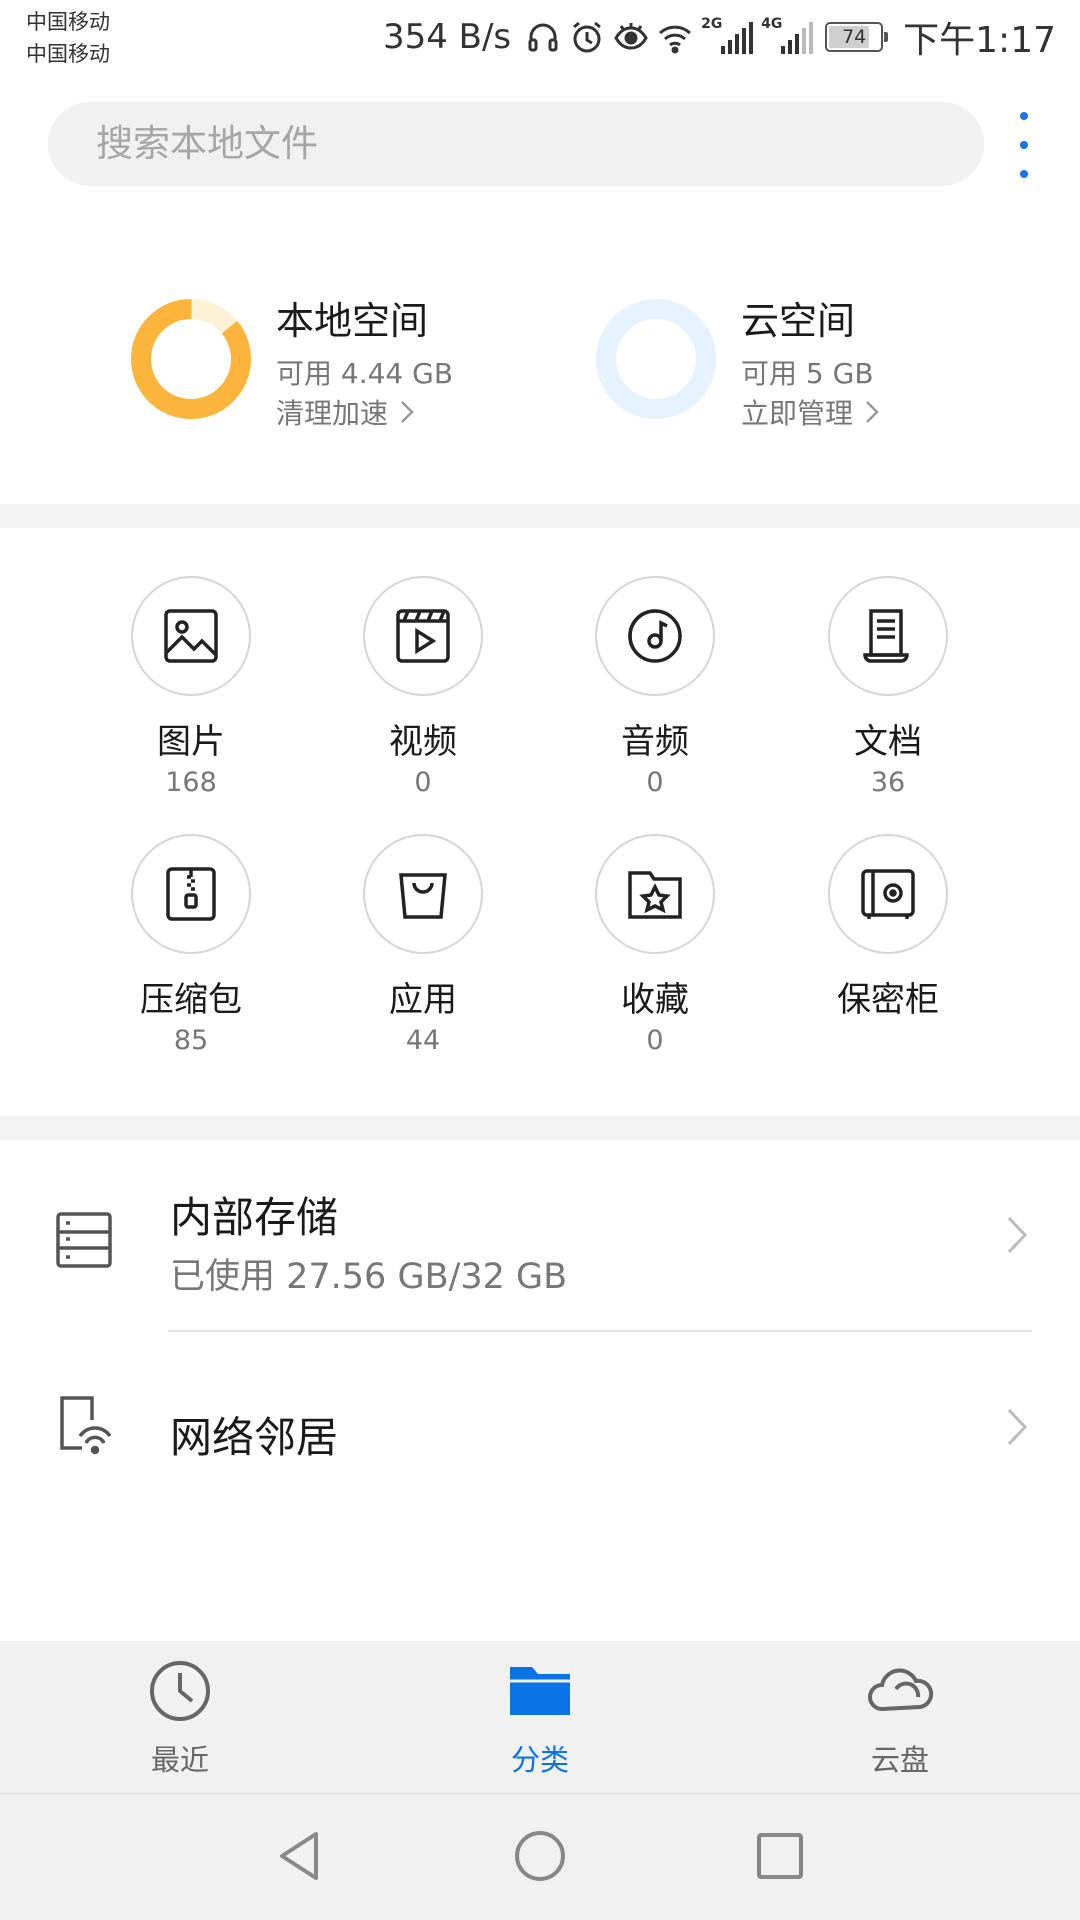 The image size is (1080, 1920). I want to click on category-label: 文档, so click(888, 742).